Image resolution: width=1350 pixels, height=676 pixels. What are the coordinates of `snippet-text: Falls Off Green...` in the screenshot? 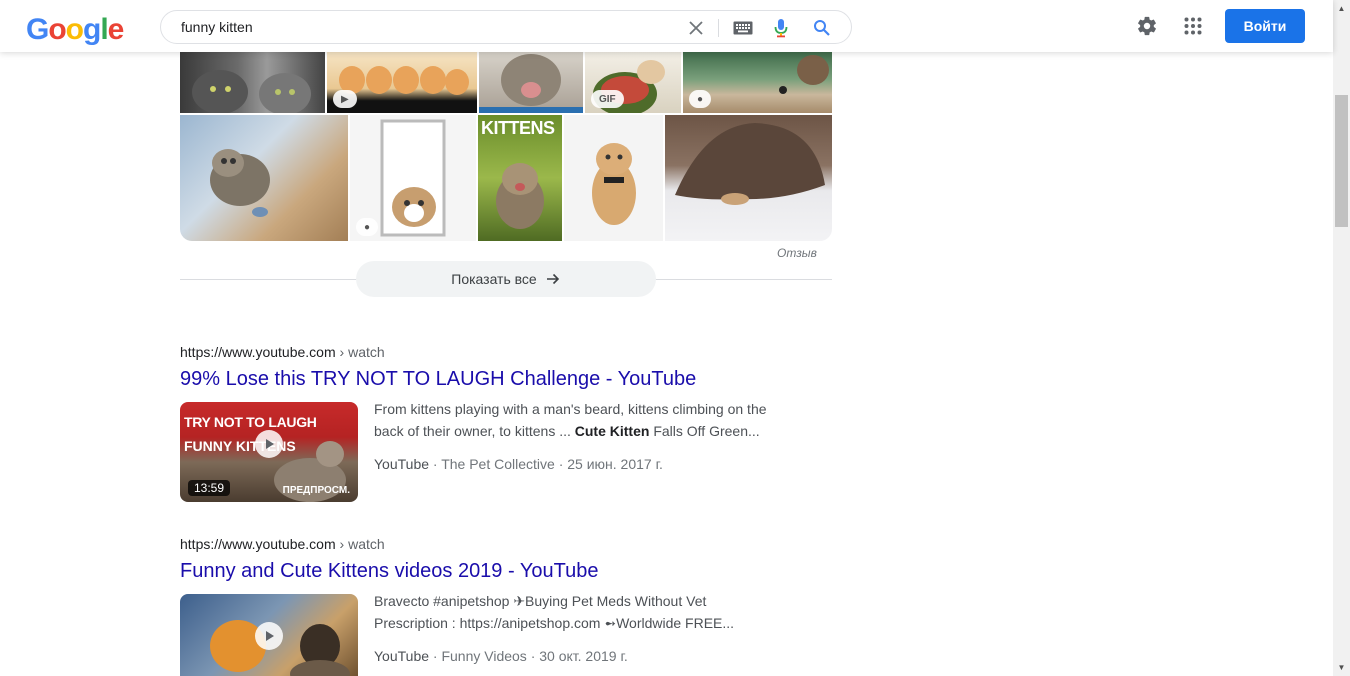 It's located at (704, 431).